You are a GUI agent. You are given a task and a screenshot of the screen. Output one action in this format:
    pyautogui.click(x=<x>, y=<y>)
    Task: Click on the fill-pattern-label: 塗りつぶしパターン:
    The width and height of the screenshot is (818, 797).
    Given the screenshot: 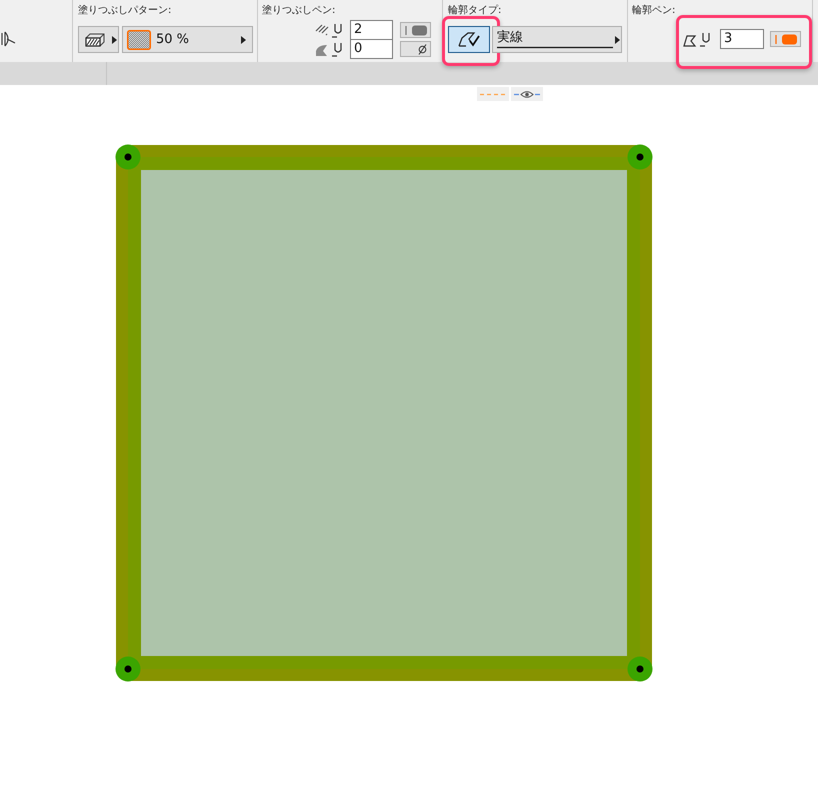 What is the action you would take?
    pyautogui.click(x=125, y=10)
    